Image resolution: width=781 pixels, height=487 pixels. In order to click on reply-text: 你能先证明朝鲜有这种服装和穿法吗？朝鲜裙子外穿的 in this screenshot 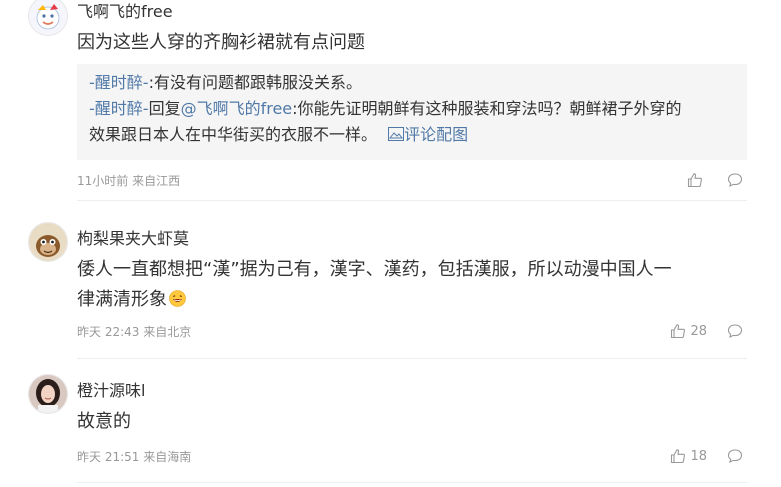, I will do `click(489, 108)`.